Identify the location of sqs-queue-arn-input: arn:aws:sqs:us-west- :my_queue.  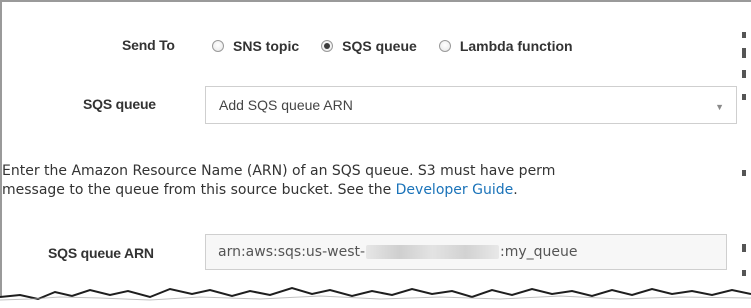
(466, 252).